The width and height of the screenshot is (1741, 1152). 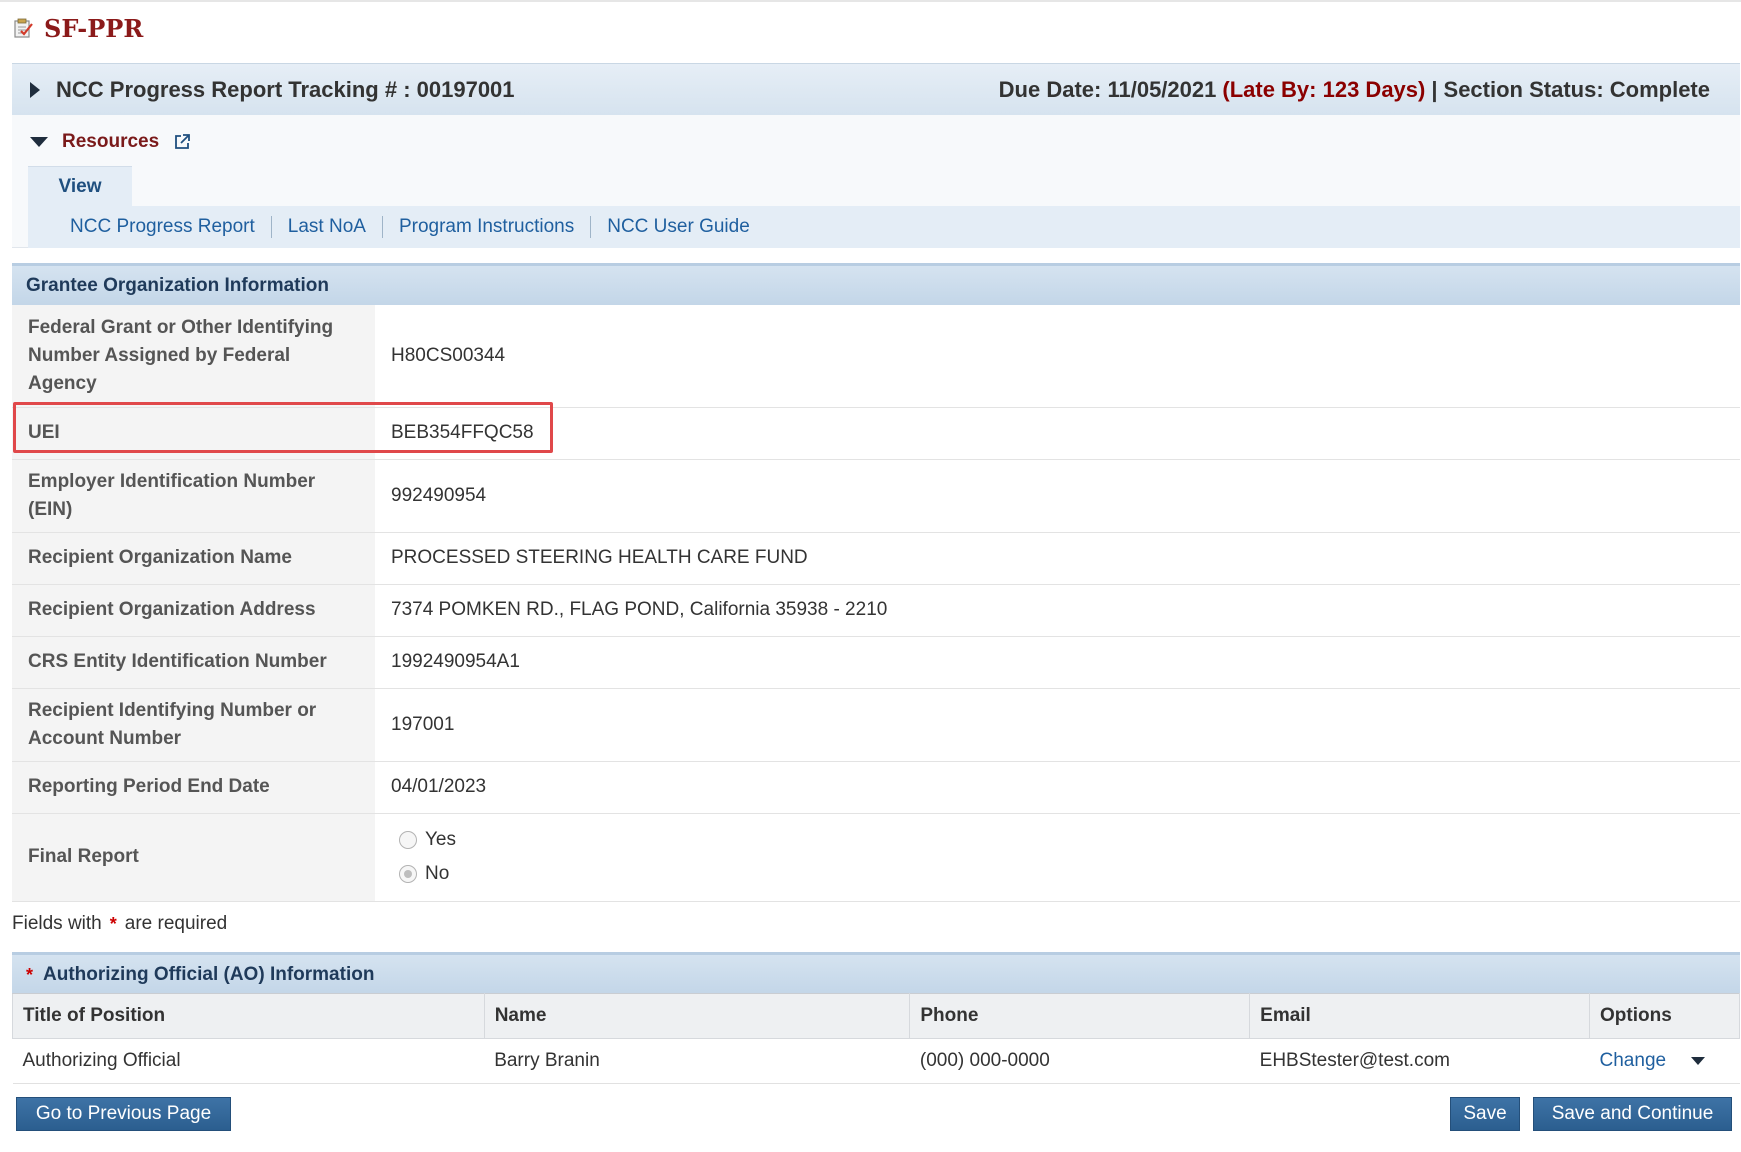 I want to click on required-fields-note: Fields with * are required, so click(x=119, y=924).